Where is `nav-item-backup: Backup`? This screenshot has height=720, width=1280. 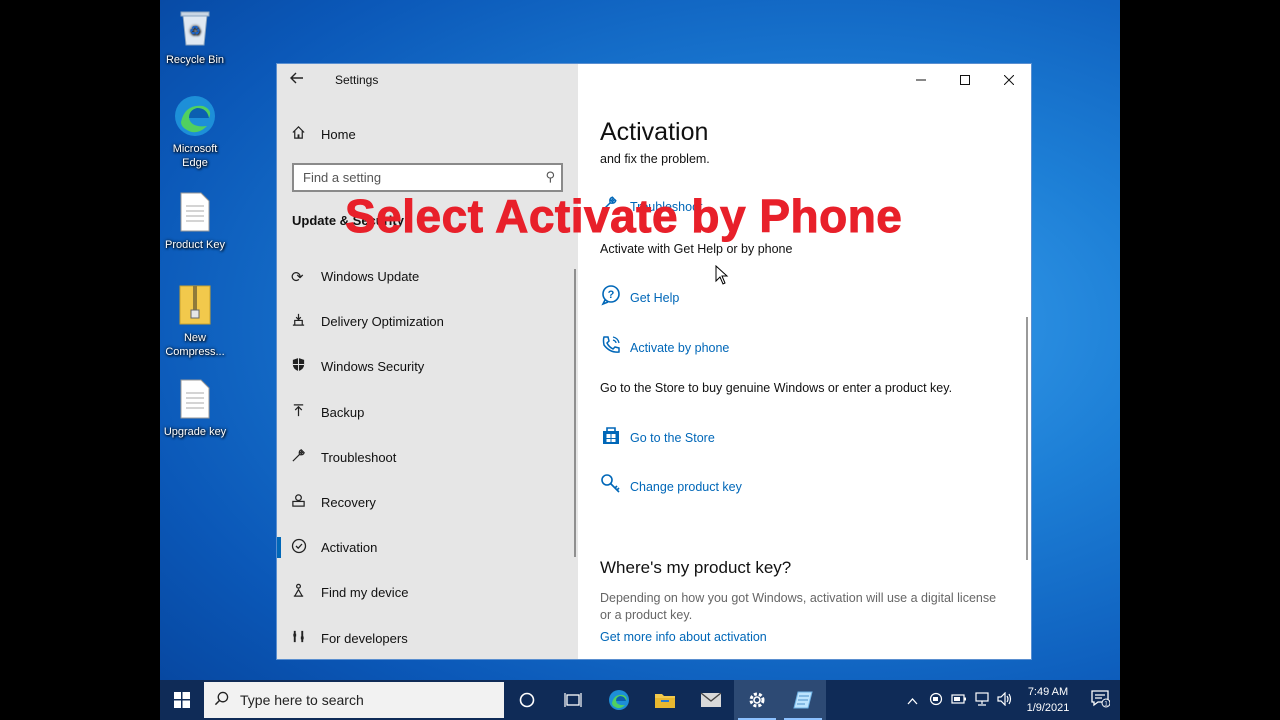
nav-item-backup: Backup is located at coordinates (427, 412).